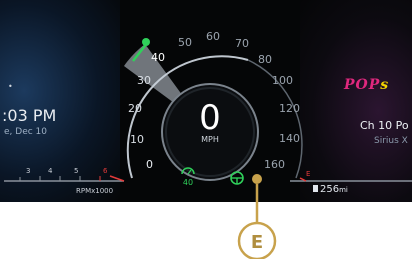 This screenshot has height=259, width=412. I want to click on callout-anchor-dot, so click(257, 179).